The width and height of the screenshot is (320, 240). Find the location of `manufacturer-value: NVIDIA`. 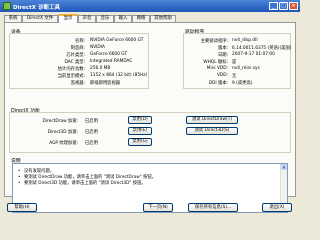

manufacturer-value: NVIDIA is located at coordinates (97, 47).